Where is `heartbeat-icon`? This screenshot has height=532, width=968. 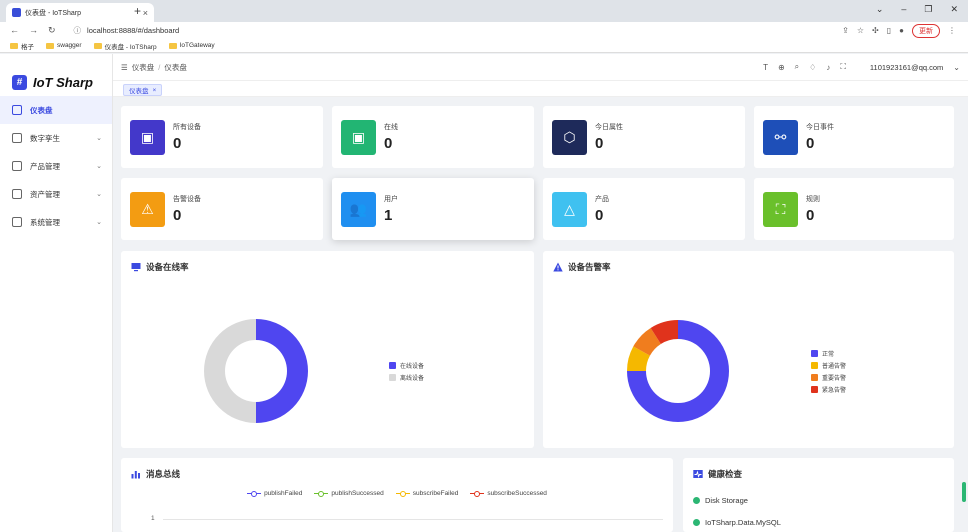
heartbeat-icon is located at coordinates (698, 474).